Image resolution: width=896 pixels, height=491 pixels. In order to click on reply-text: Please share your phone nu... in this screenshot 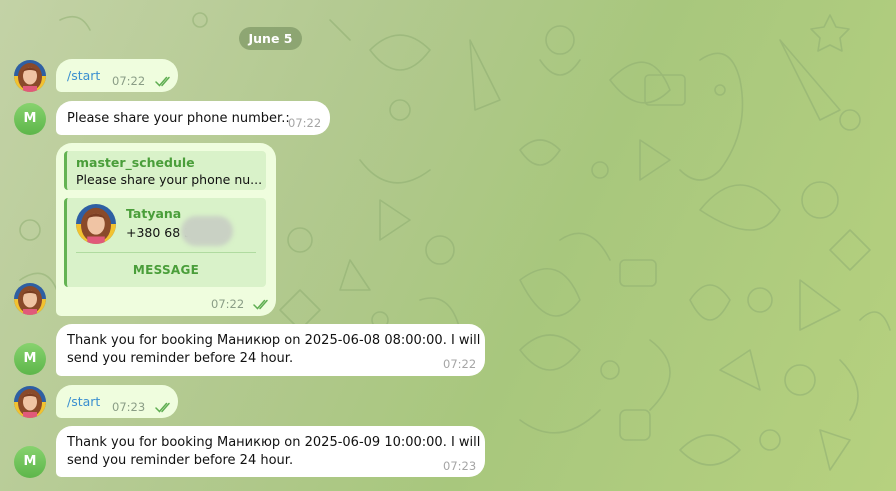, I will do `click(169, 179)`.